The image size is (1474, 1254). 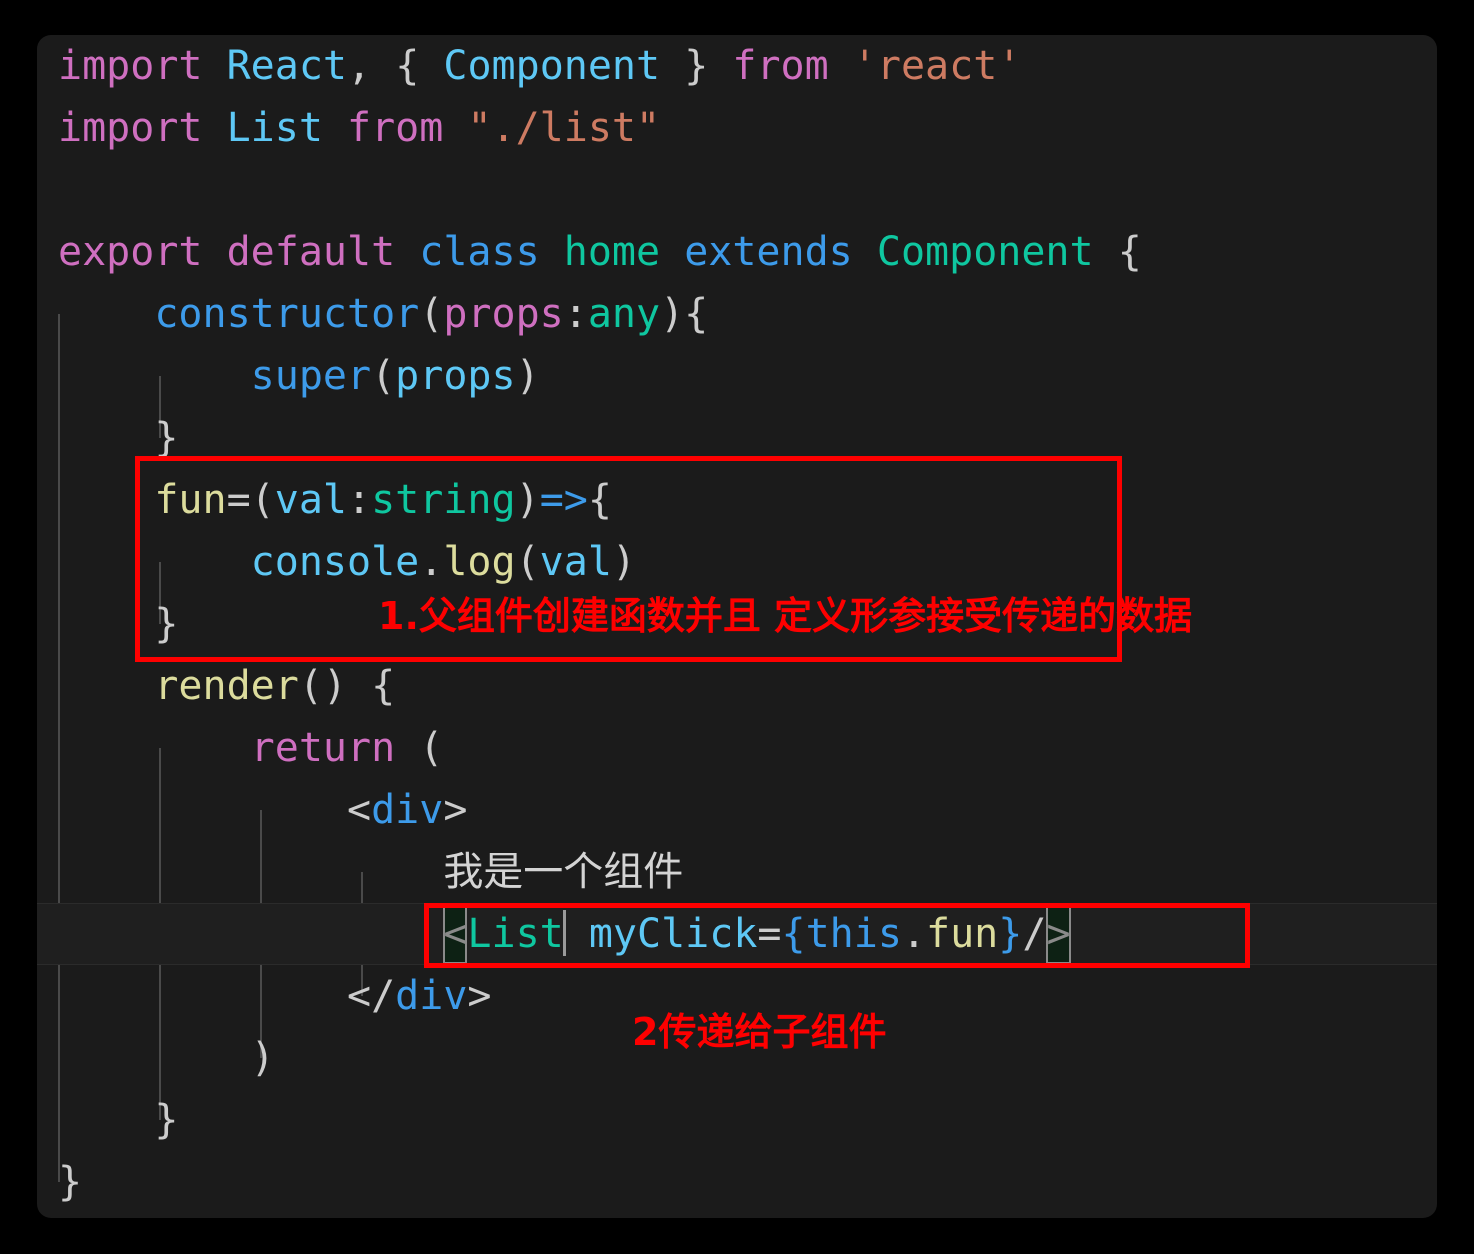 What do you see at coordinates (287, 314) in the screenshot?
I see `token-constructor: constructor` at bounding box center [287, 314].